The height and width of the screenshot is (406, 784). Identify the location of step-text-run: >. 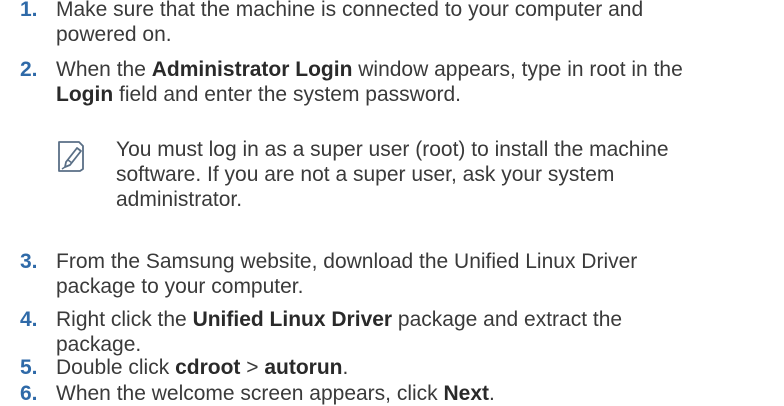
(252, 367).